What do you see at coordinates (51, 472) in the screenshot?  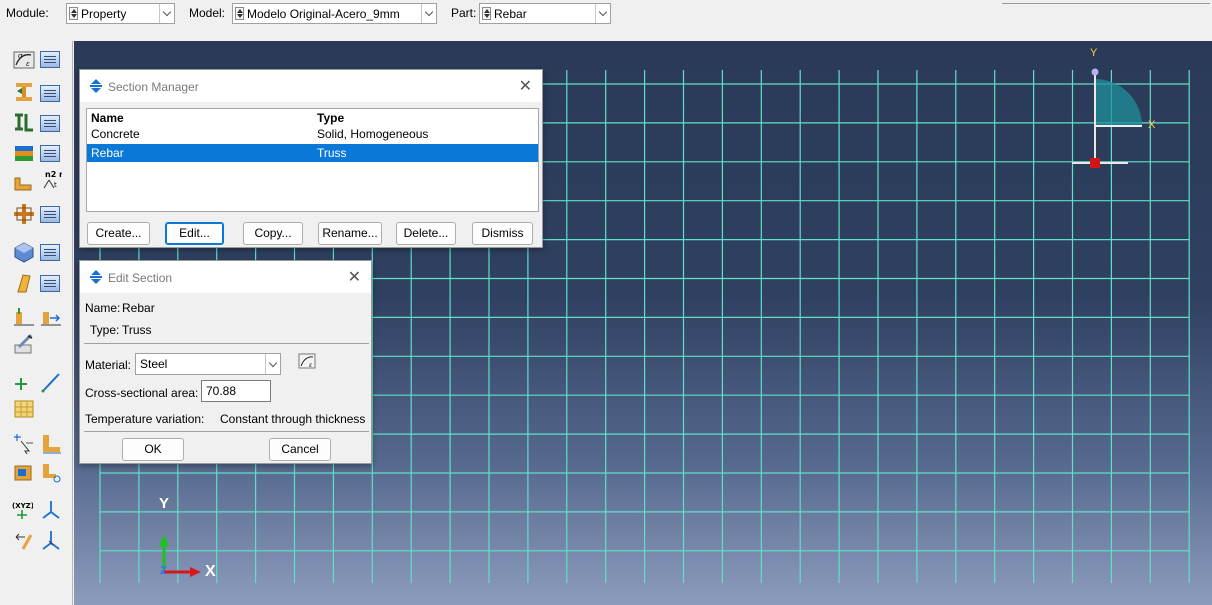 I see `repair-icon` at bounding box center [51, 472].